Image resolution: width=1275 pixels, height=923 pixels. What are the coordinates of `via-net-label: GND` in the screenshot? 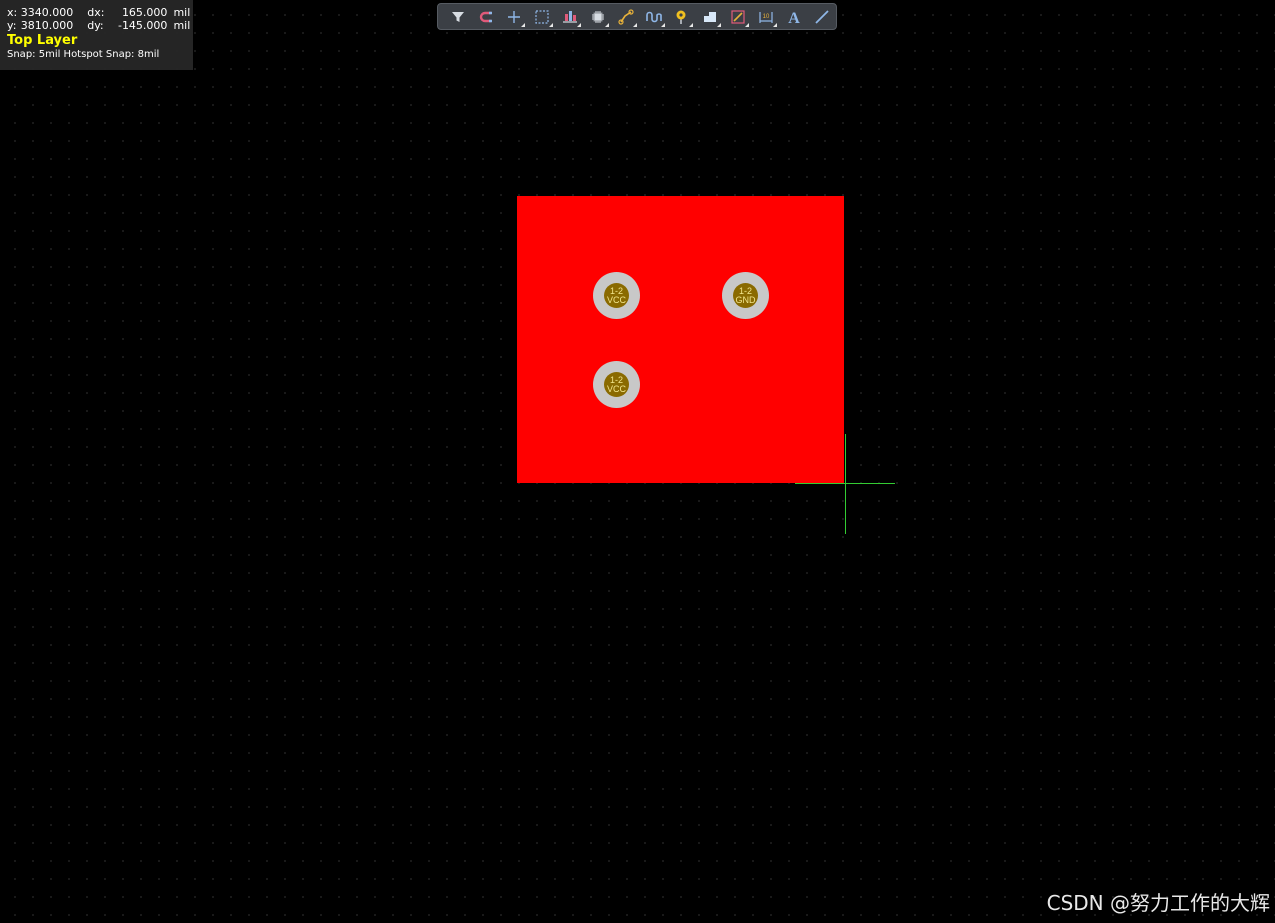 It's located at (745, 299).